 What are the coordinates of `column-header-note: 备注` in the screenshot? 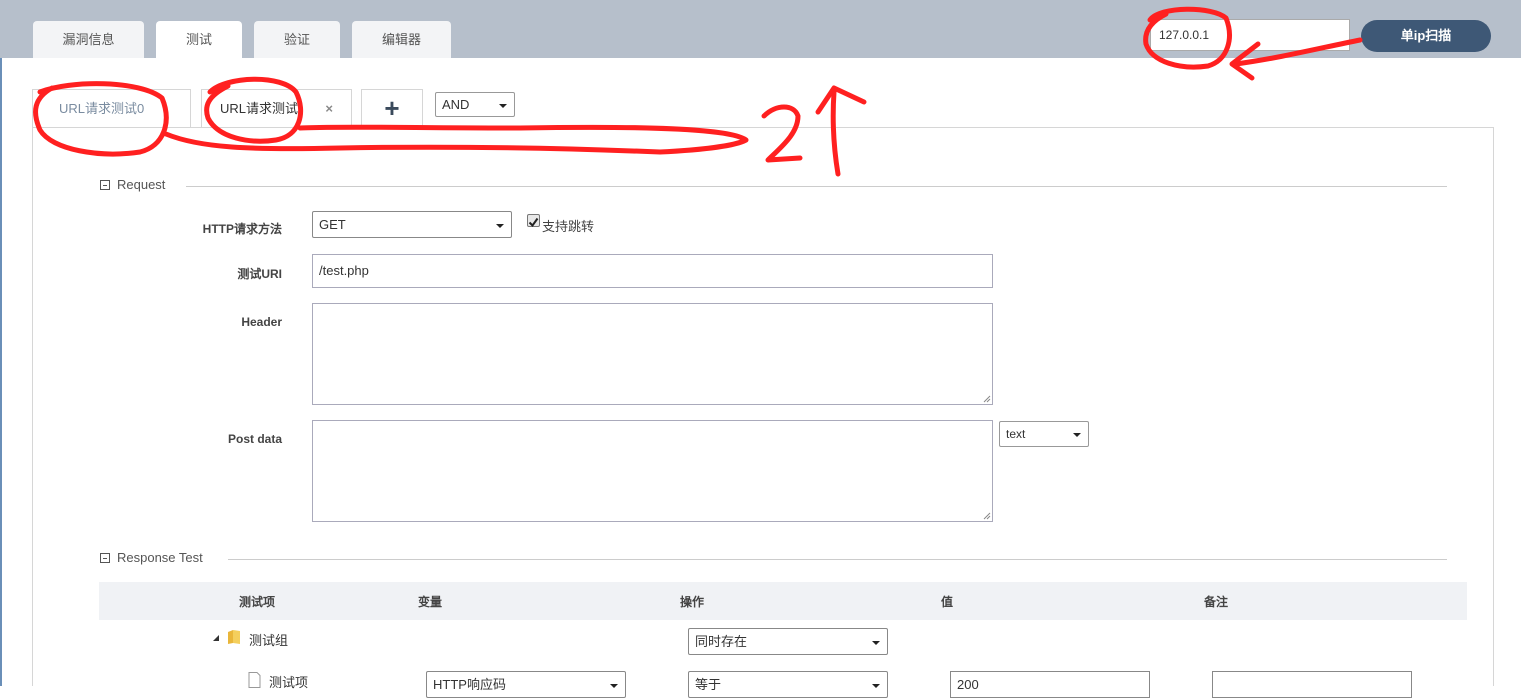 It's located at (1216, 602).